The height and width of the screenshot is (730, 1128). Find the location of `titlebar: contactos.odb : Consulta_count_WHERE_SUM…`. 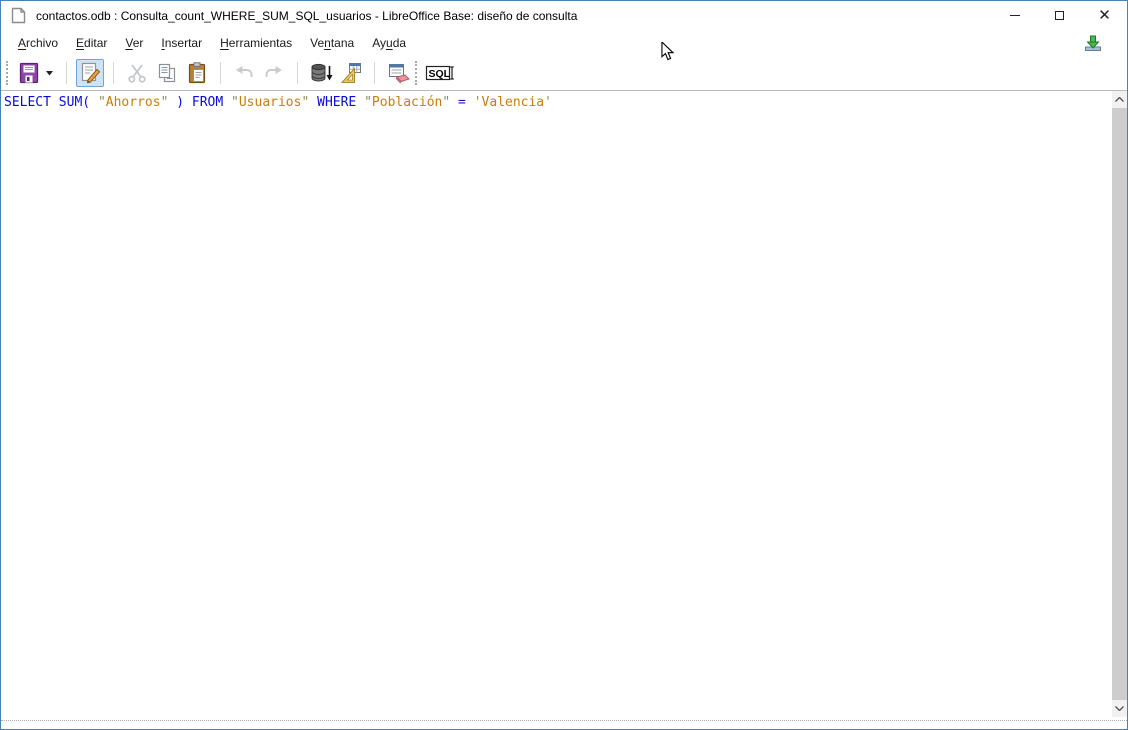

titlebar: contactos.odb : Consulta_count_WHERE_SUM… is located at coordinates (564, 15).